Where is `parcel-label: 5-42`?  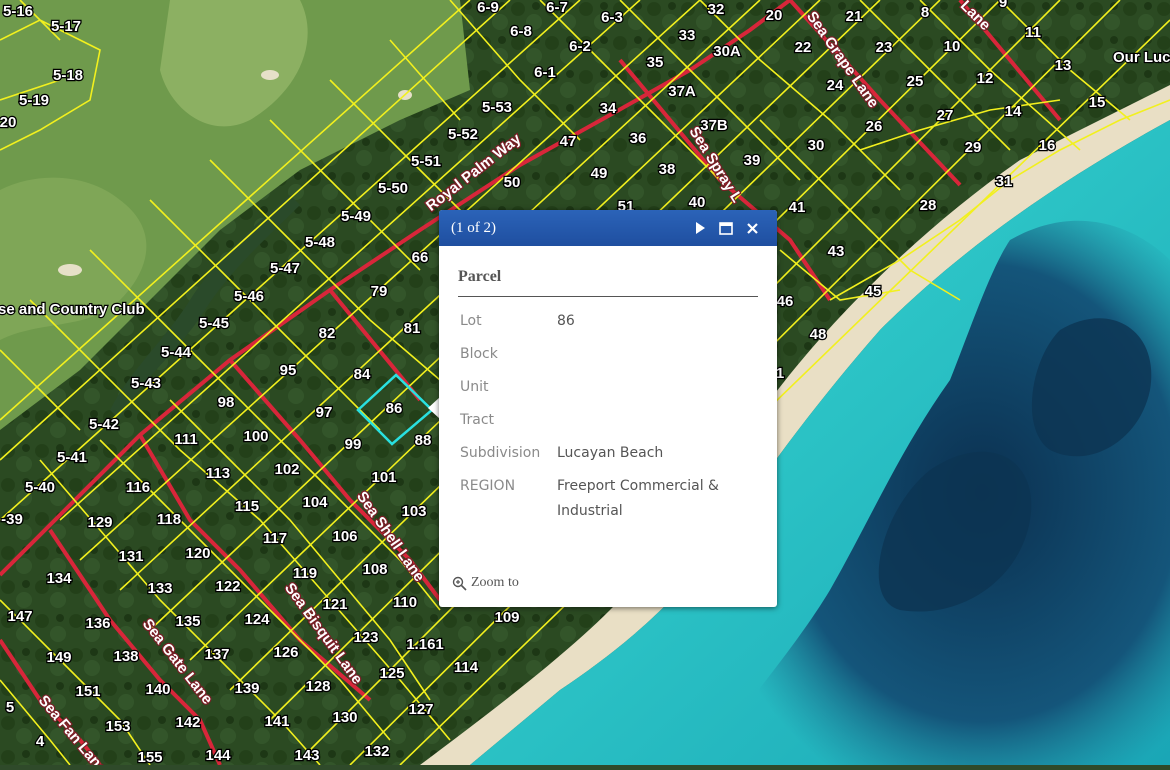
parcel-label: 5-42 is located at coordinates (104, 424).